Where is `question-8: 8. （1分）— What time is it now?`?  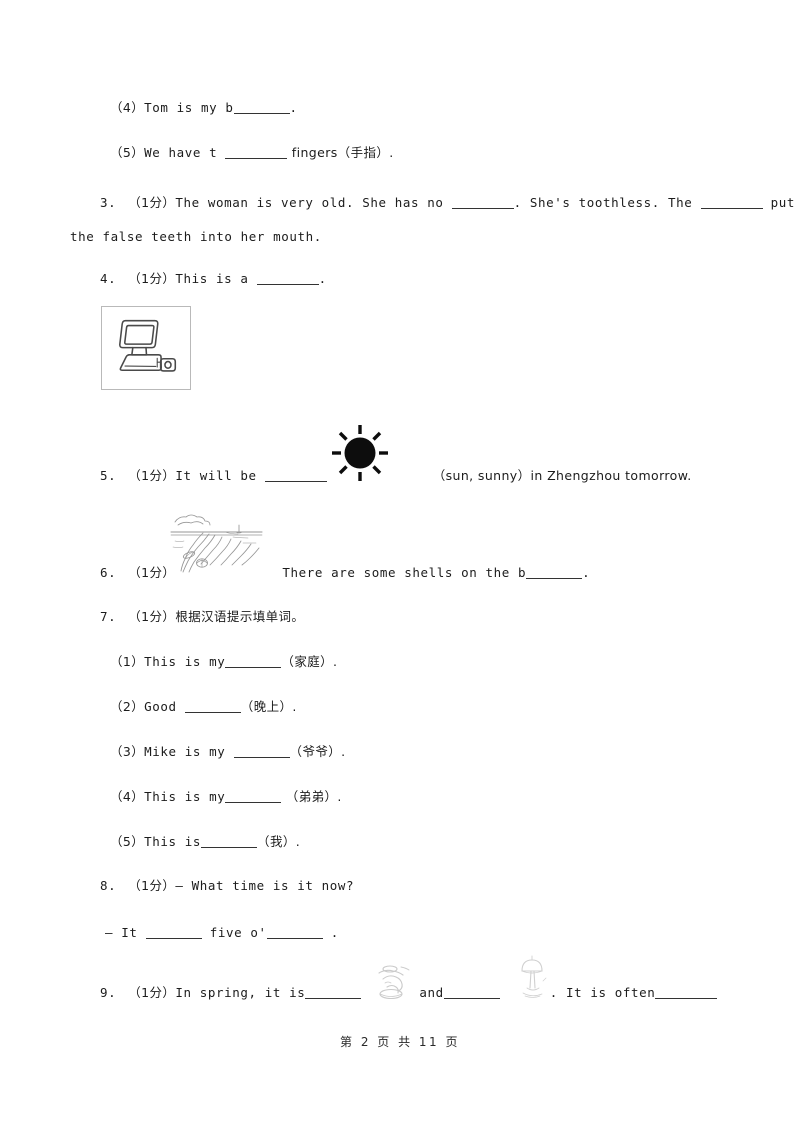 question-8: 8. （1分）— What time is it now? is located at coordinates (227, 886).